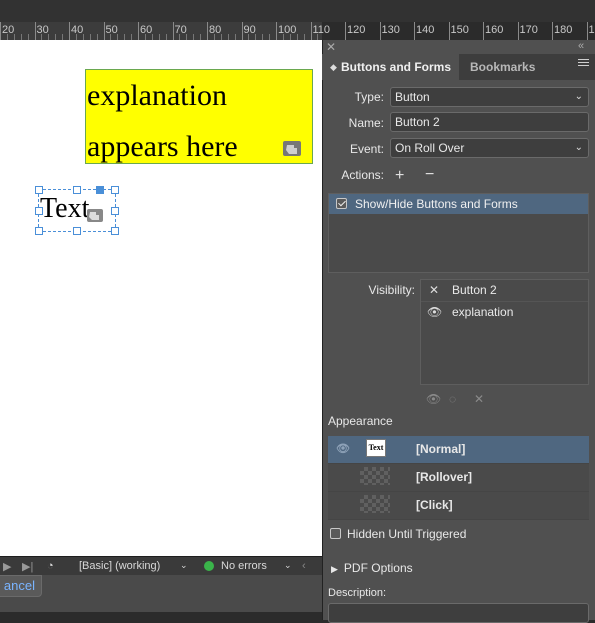  What do you see at coordinates (452, 399) in the screenshot?
I see `hide-eye-icon: ◌` at bounding box center [452, 399].